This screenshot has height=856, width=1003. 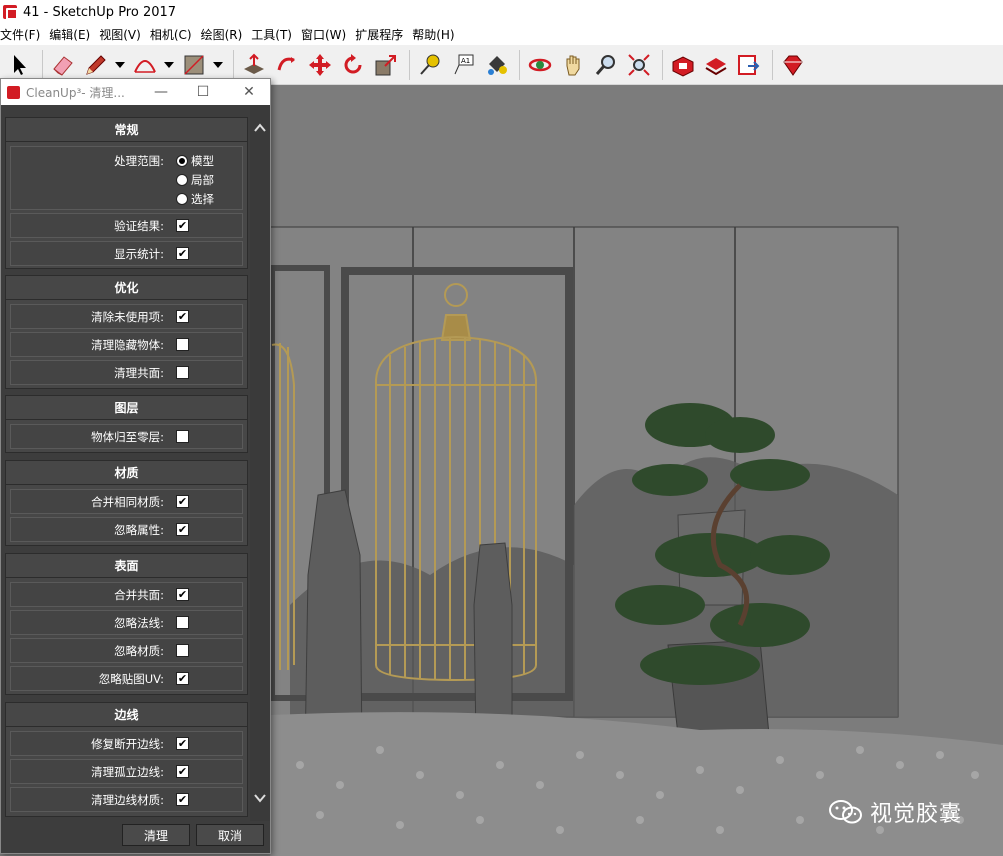 I want to click on stats-row: 显示统计:, so click(x=126, y=253).